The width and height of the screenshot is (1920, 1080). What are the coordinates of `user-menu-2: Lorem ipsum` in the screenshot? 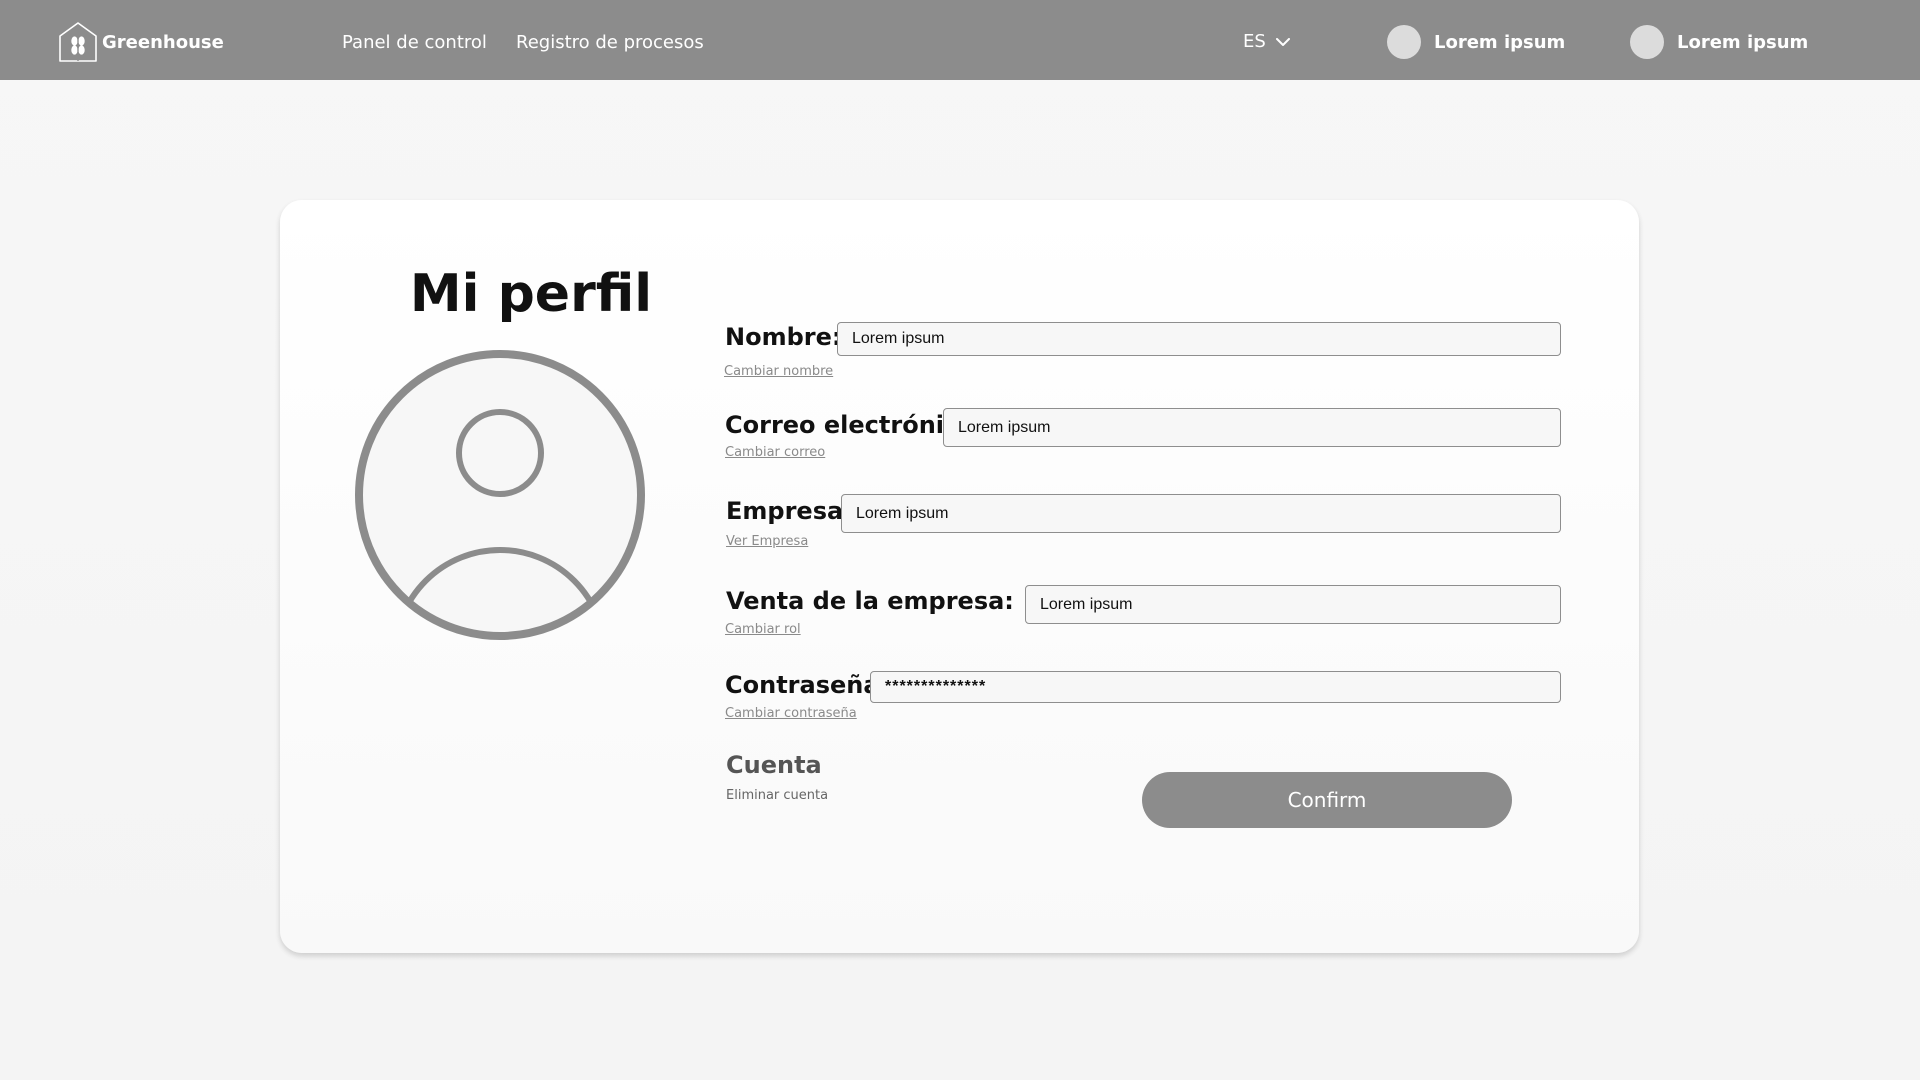 It's located at (1719, 42).